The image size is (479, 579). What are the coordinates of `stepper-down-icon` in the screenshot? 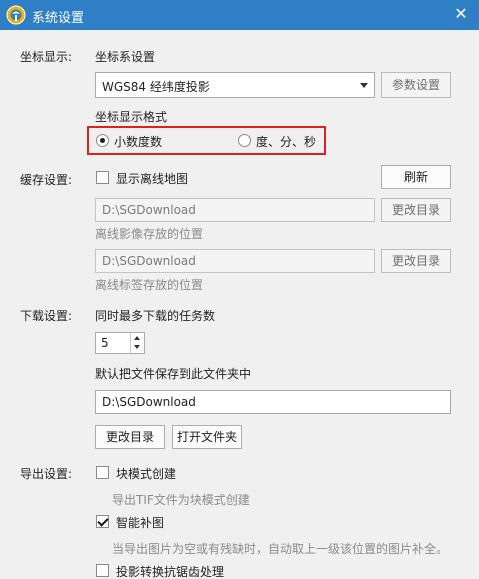 It's located at (137, 347).